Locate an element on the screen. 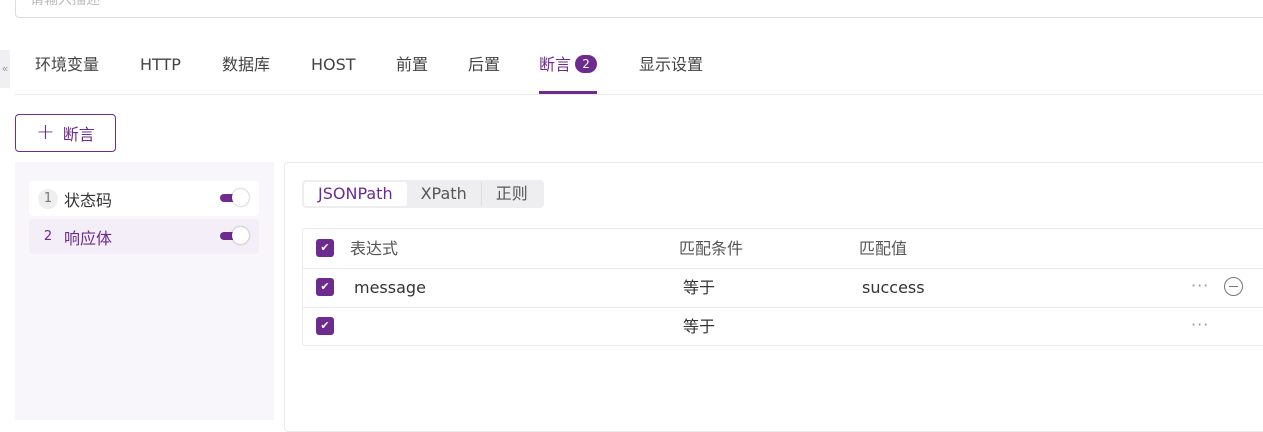 The image size is (1263, 432). item-index: 2 is located at coordinates (48, 236).